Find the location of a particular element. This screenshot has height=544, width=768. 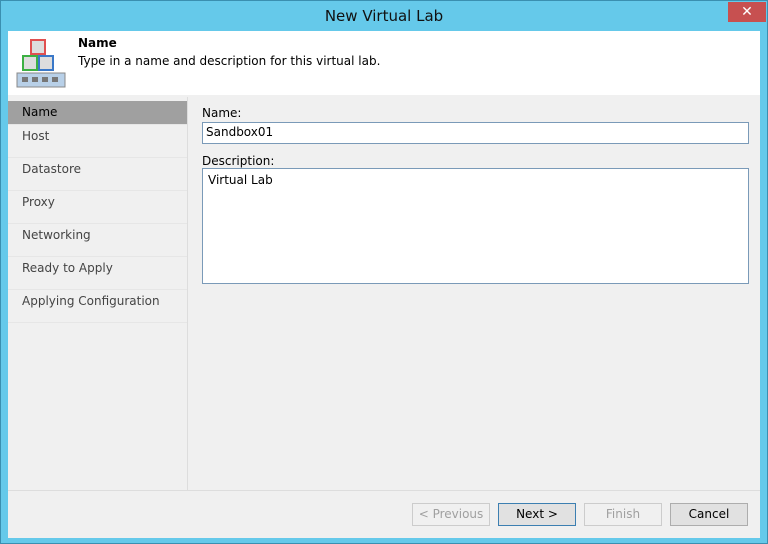

previous-button: < Previous is located at coordinates (451, 514).